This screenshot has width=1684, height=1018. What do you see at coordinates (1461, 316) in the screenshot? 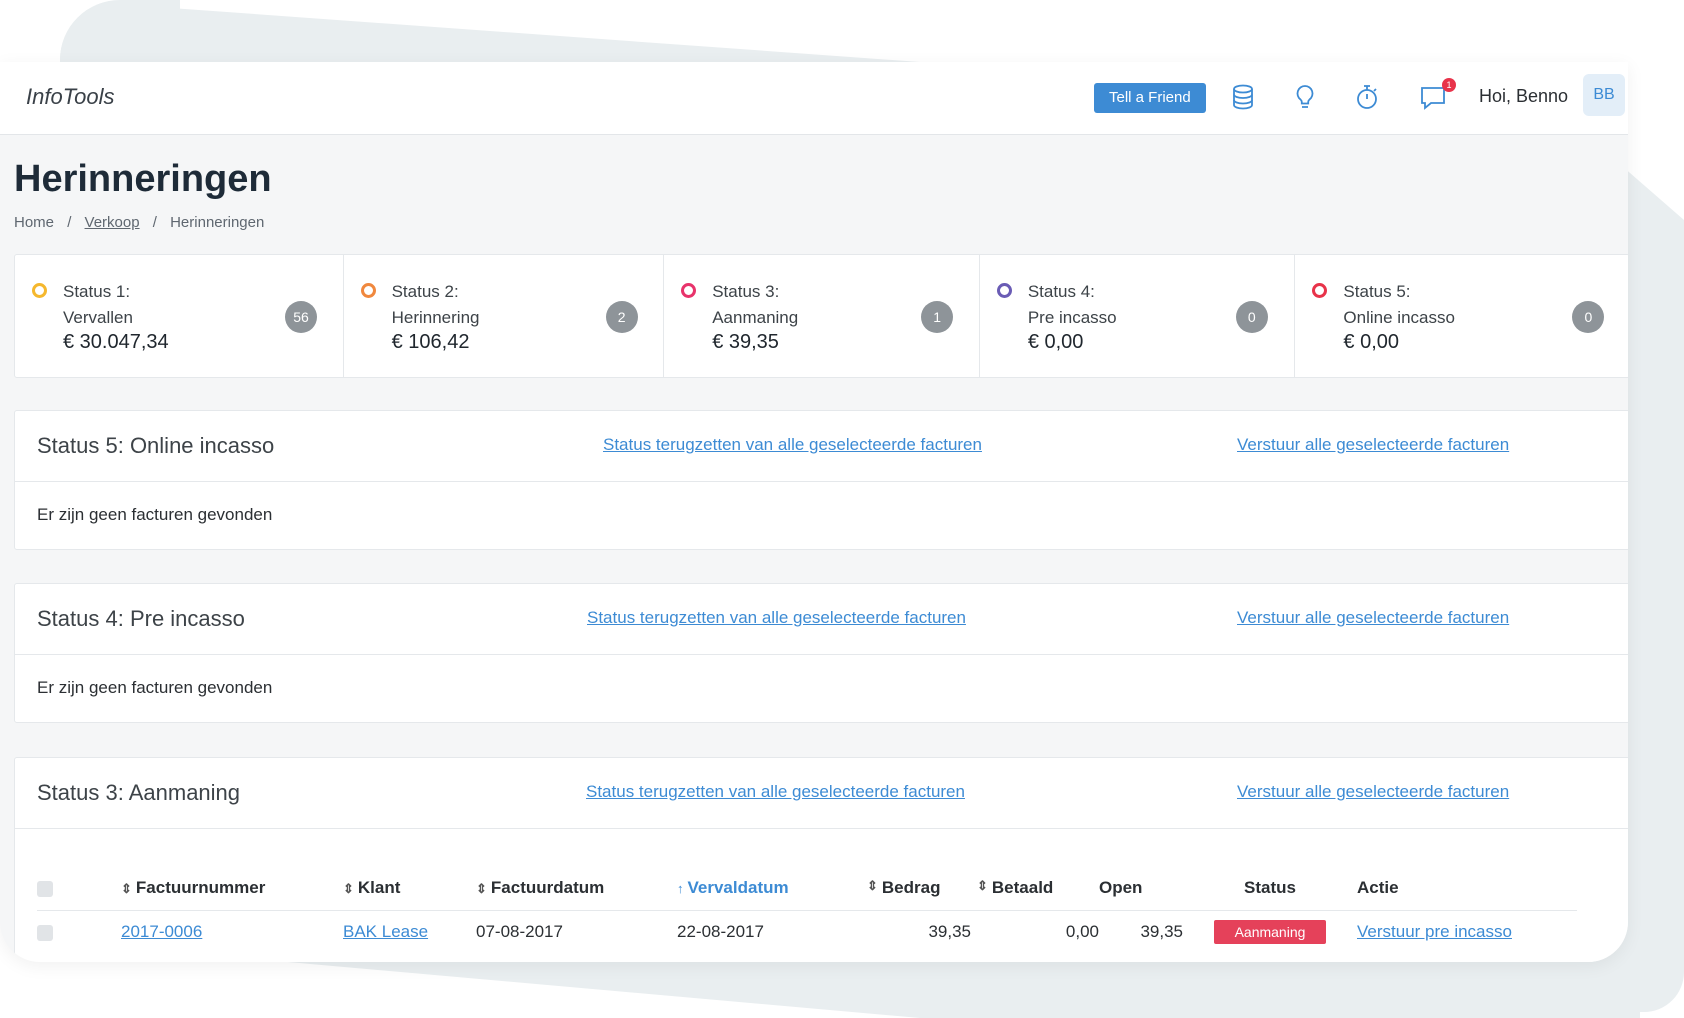
I see `status-card-5: Status 5: Online incasso € 0,00 0` at bounding box center [1461, 316].